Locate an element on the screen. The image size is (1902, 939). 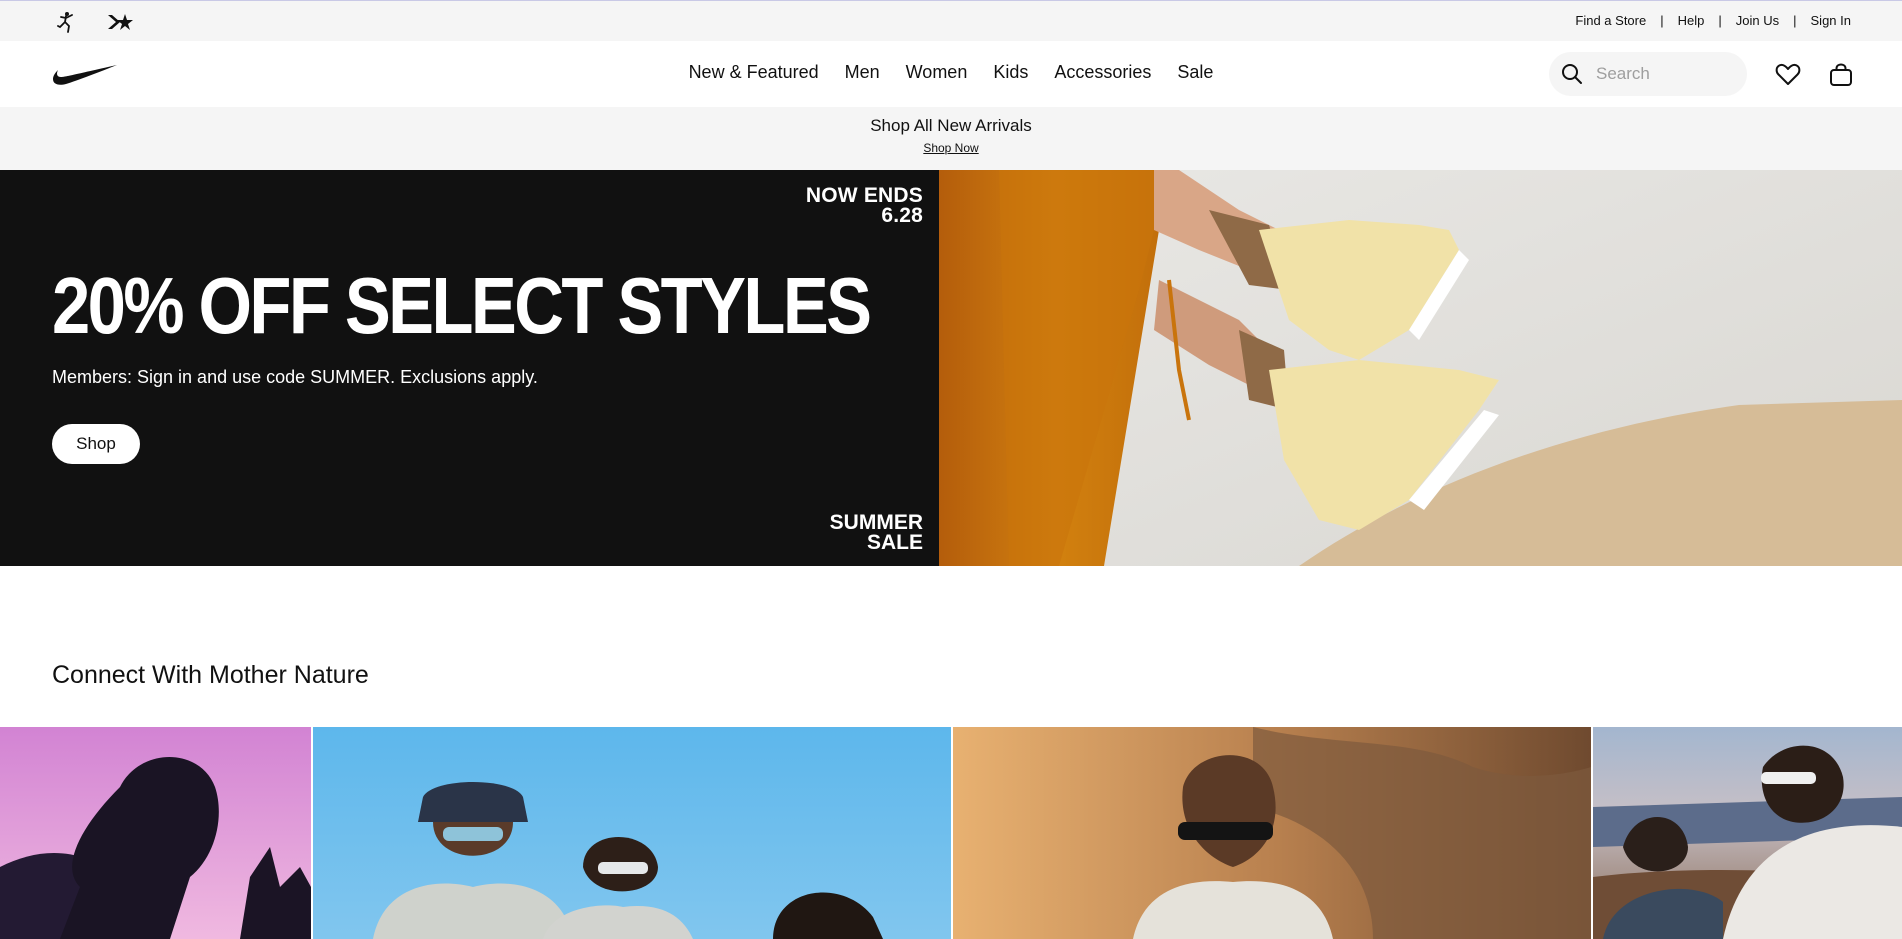
now-ends-badge: NOW ENDS 6.28 is located at coordinates (864, 205).